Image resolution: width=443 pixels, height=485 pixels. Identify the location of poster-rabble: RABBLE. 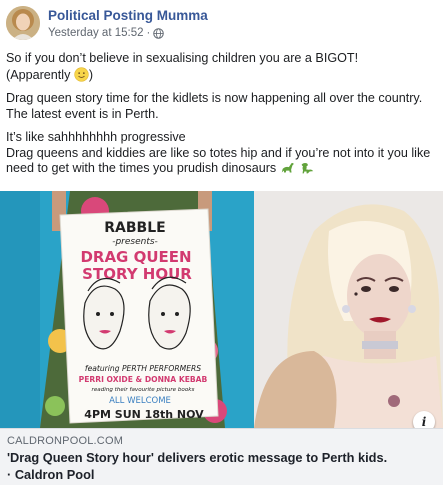
(134, 228).